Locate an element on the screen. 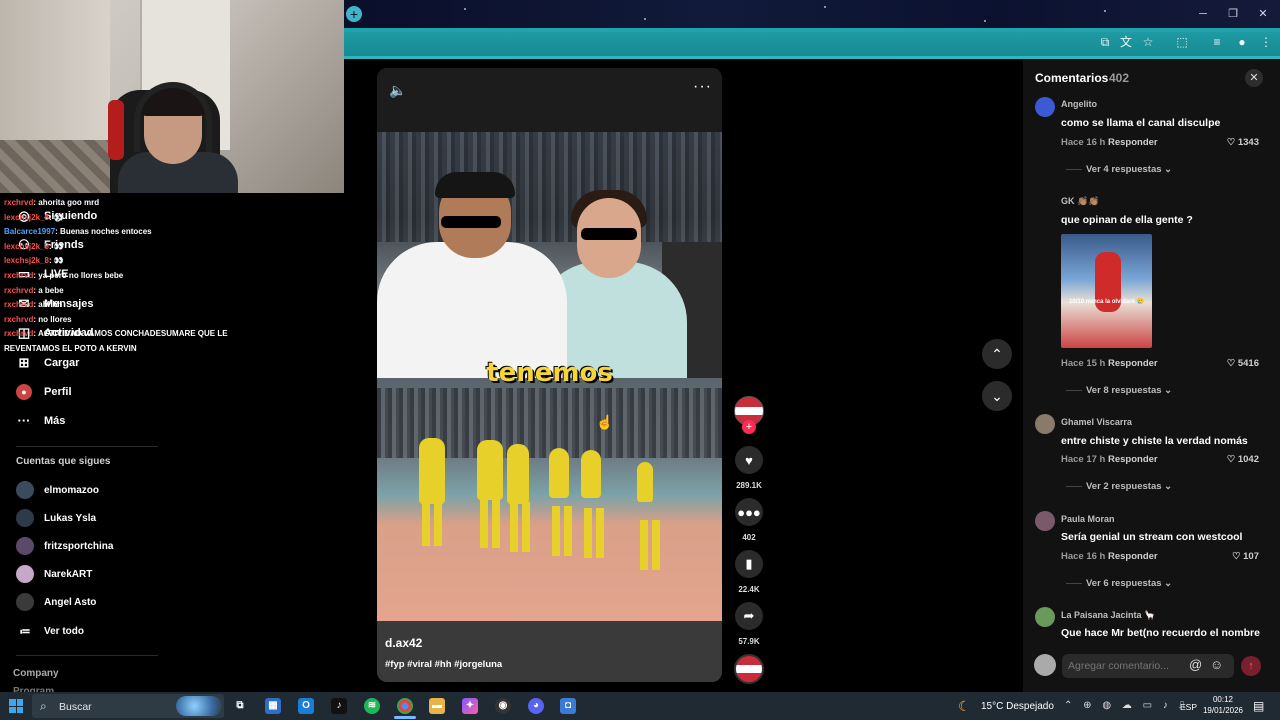 The width and height of the screenshot is (1280, 720). save-count: 22.4K is located at coordinates (749, 589).